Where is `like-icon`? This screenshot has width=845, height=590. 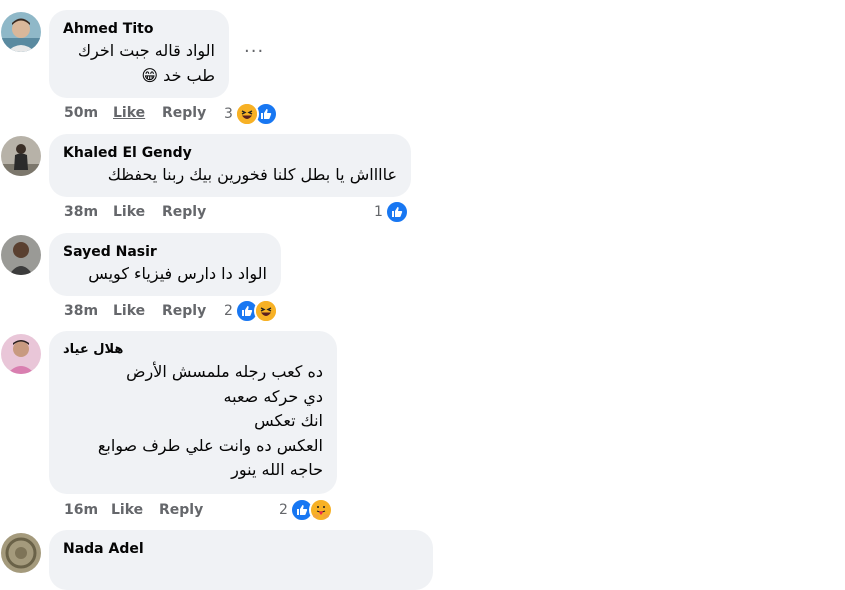
like-icon is located at coordinates (396, 212).